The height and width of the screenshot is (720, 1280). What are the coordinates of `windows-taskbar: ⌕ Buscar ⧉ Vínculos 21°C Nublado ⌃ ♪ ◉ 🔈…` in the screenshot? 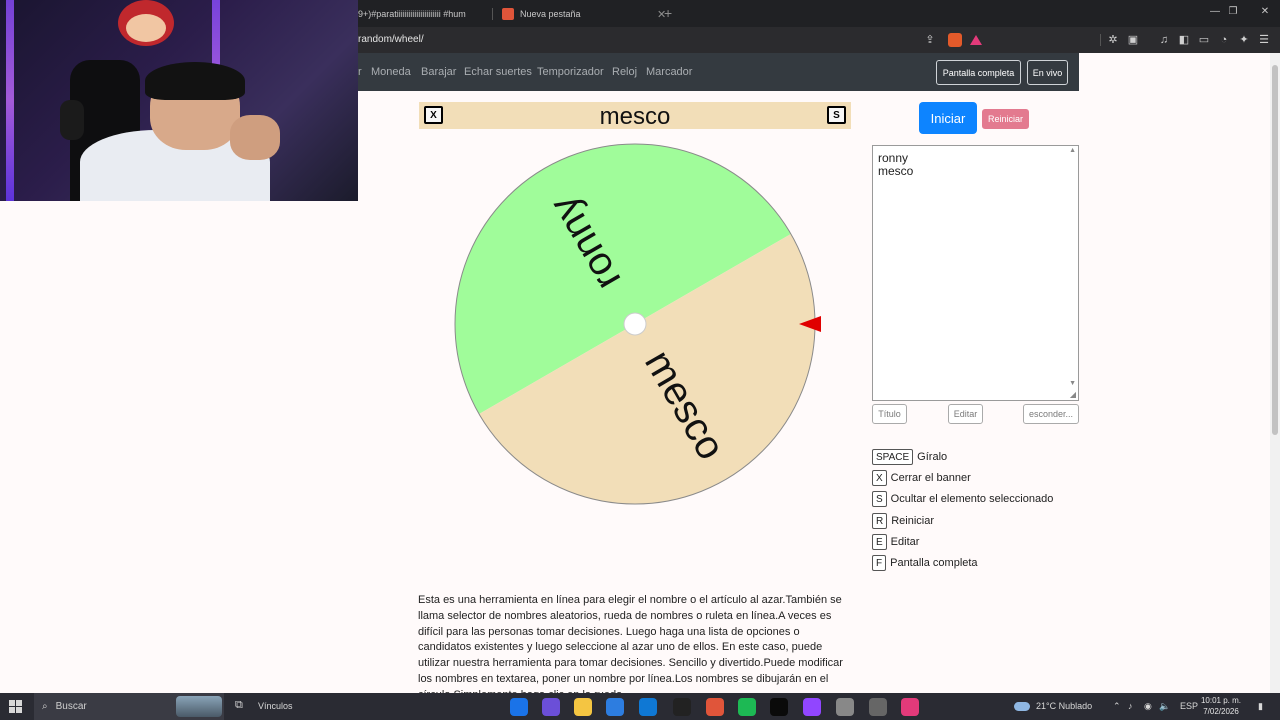 It's located at (640, 706).